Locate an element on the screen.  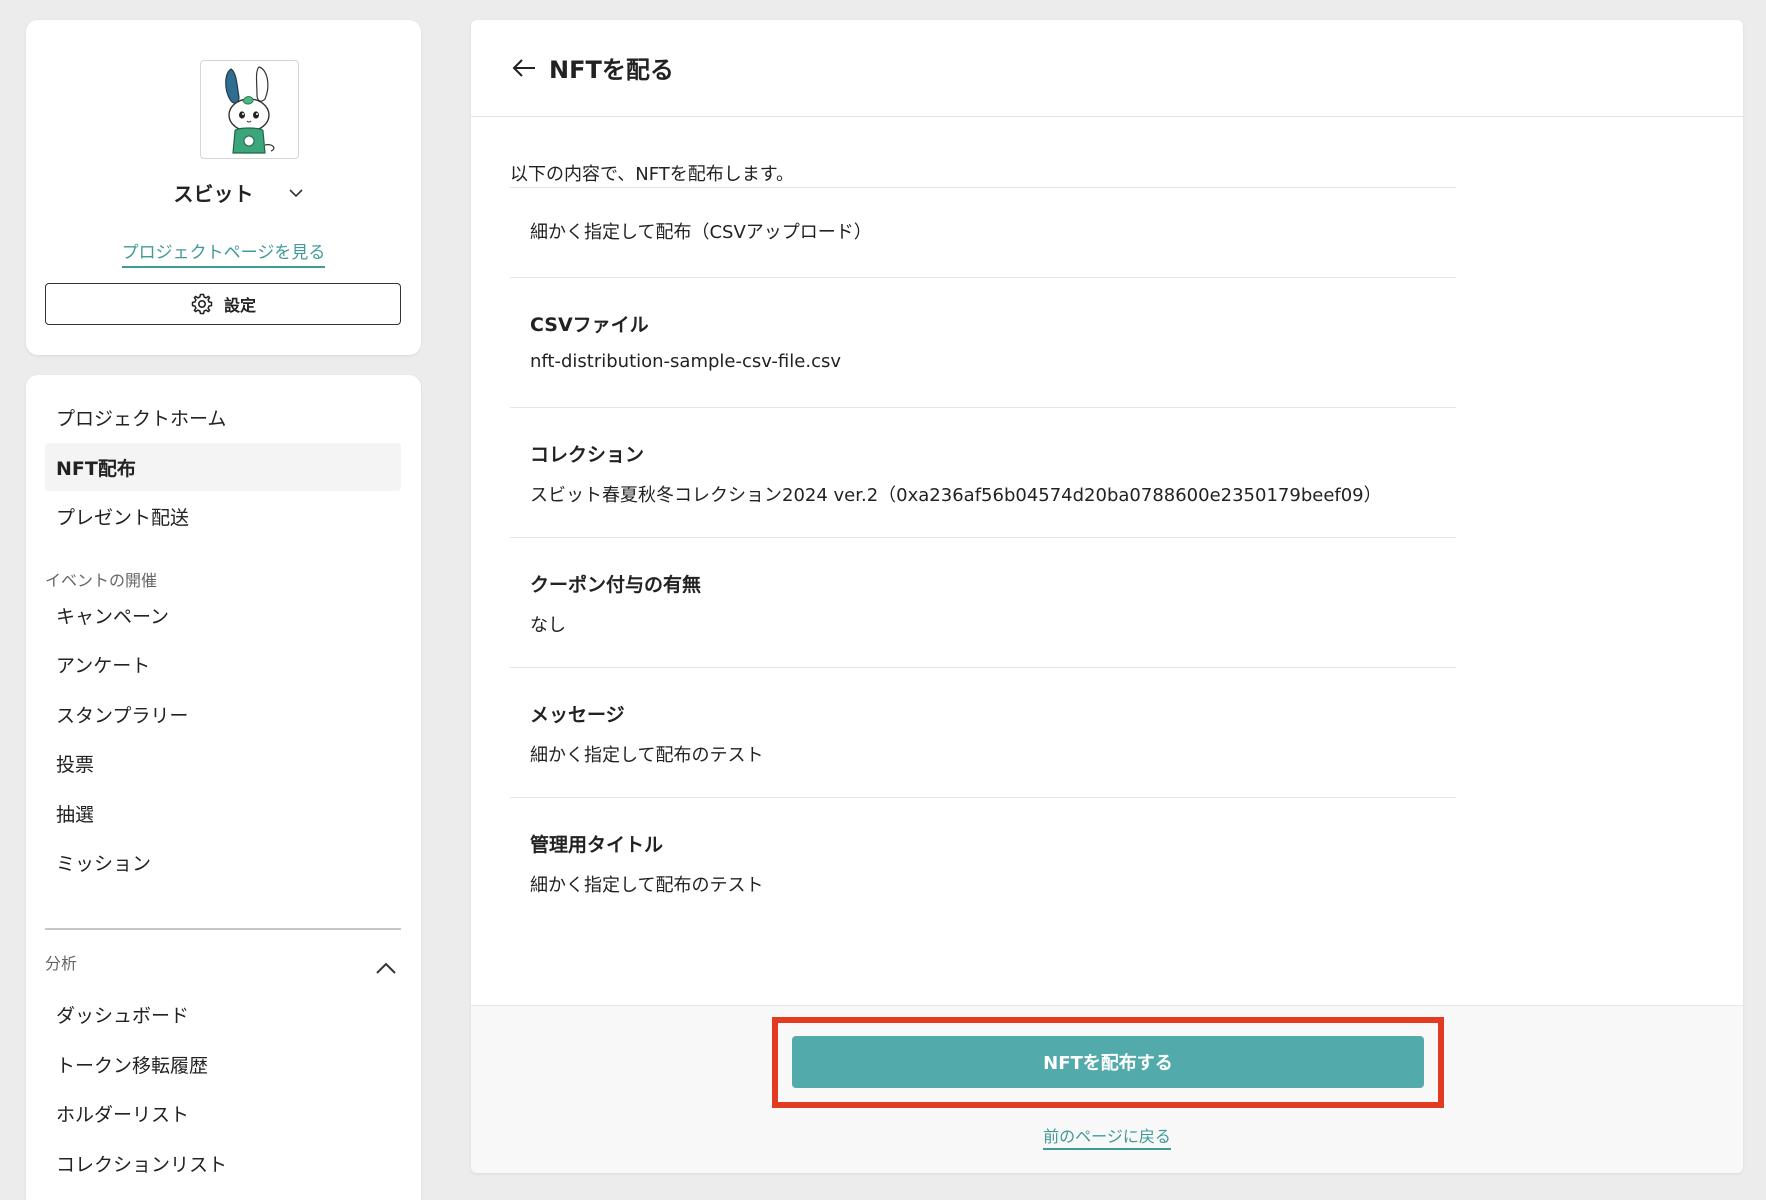
project-switcher: スビット is located at coordinates (223, 192).